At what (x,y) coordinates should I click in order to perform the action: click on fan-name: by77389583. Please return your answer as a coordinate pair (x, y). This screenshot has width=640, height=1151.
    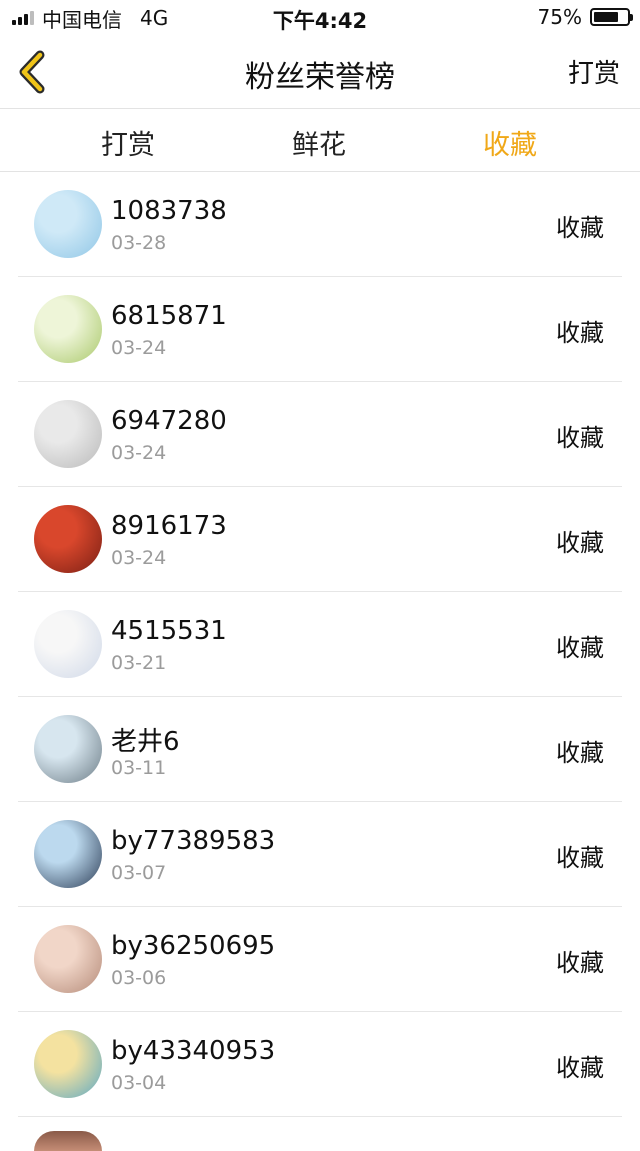
    Looking at the image, I should click on (193, 841).